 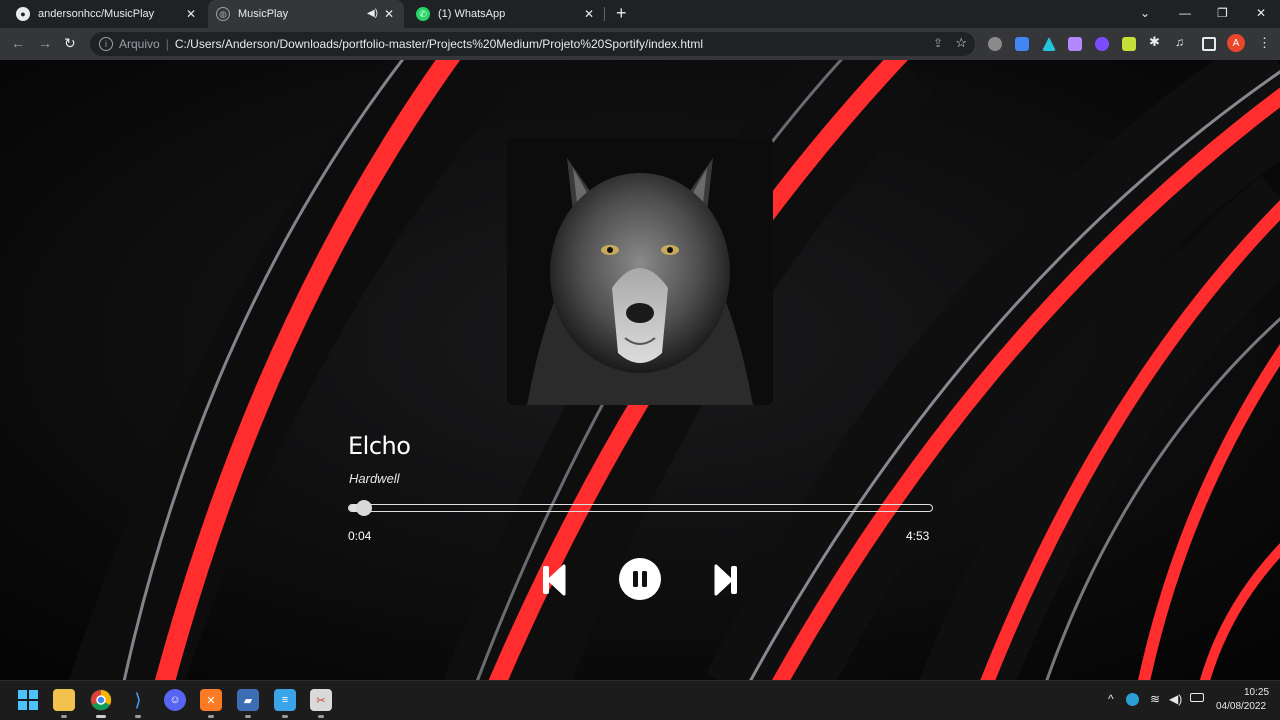 I want to click on google-translate-icon, so click(x=1022, y=44).